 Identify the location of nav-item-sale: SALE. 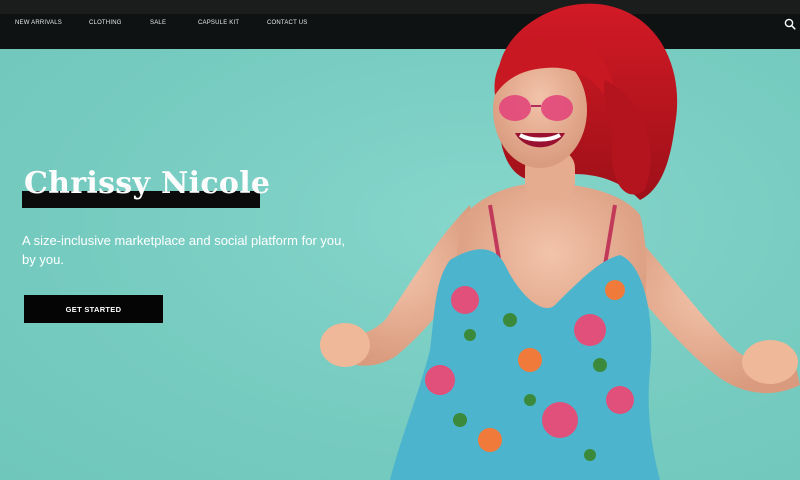
(158, 23).